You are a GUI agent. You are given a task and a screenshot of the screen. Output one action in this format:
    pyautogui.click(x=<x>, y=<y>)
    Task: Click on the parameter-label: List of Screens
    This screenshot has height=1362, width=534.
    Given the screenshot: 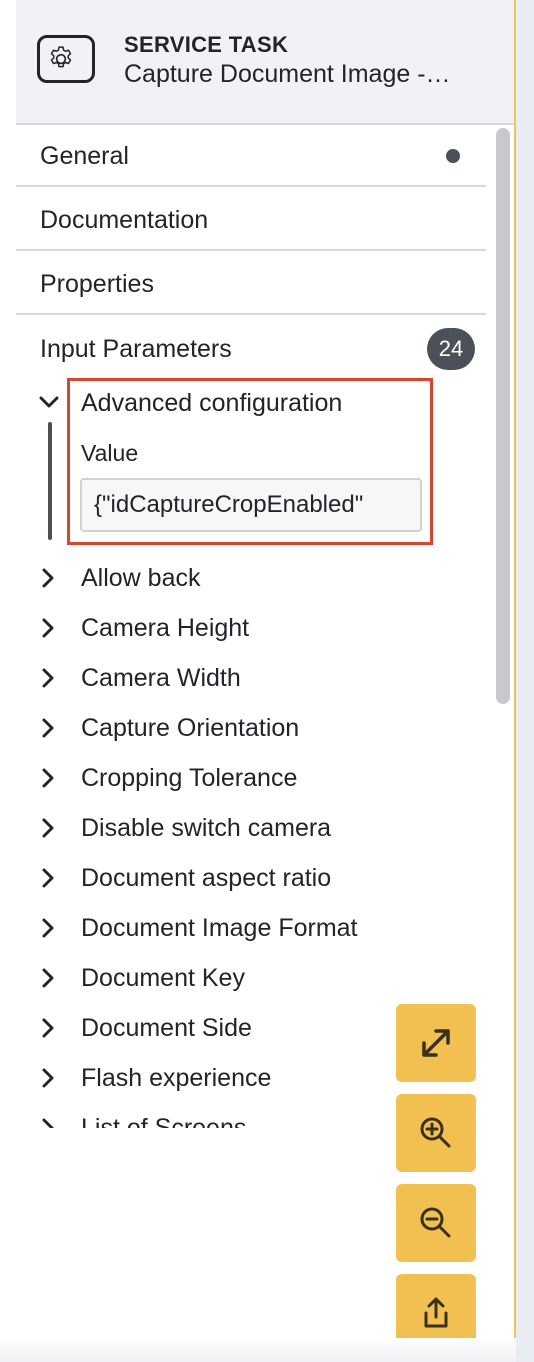 What is the action you would take?
    pyautogui.click(x=164, y=1121)
    